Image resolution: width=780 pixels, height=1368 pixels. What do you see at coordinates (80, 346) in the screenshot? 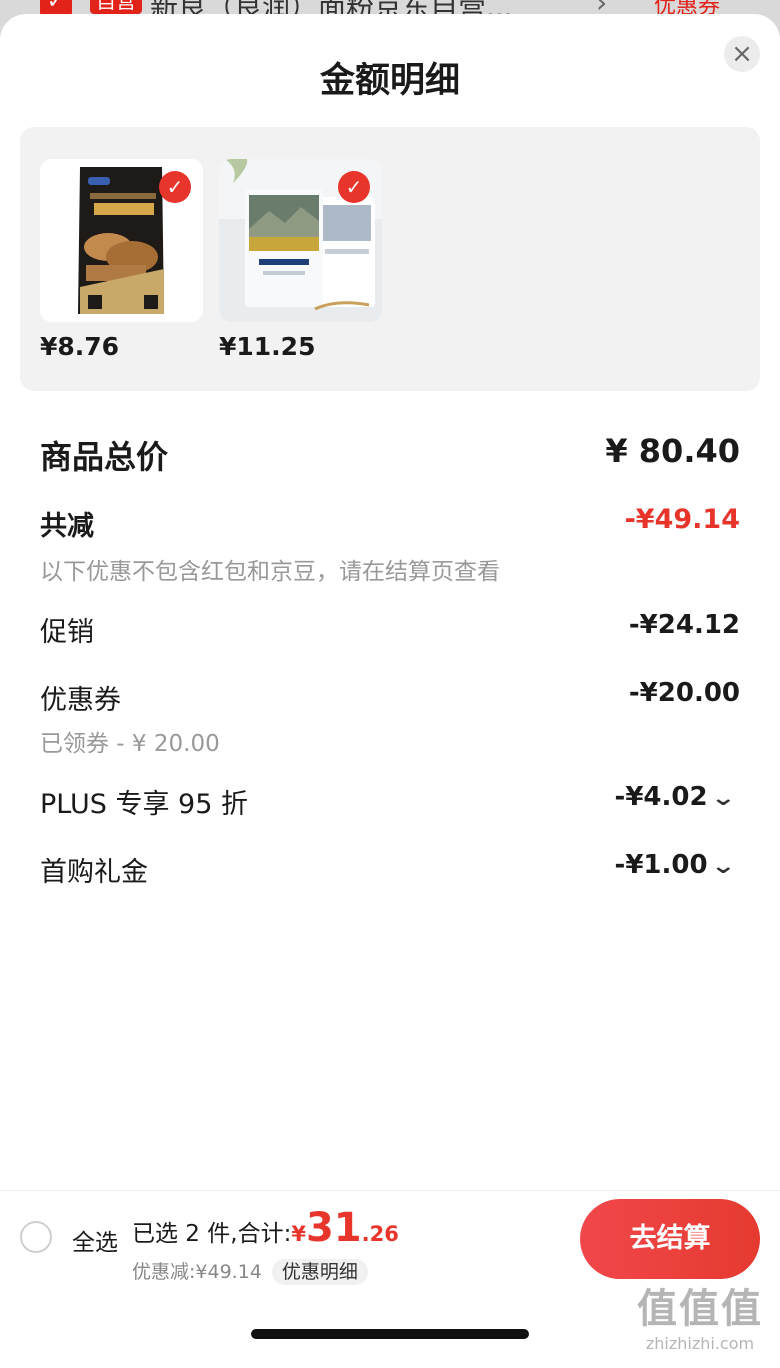
I see `product-price: ¥8.76` at bounding box center [80, 346].